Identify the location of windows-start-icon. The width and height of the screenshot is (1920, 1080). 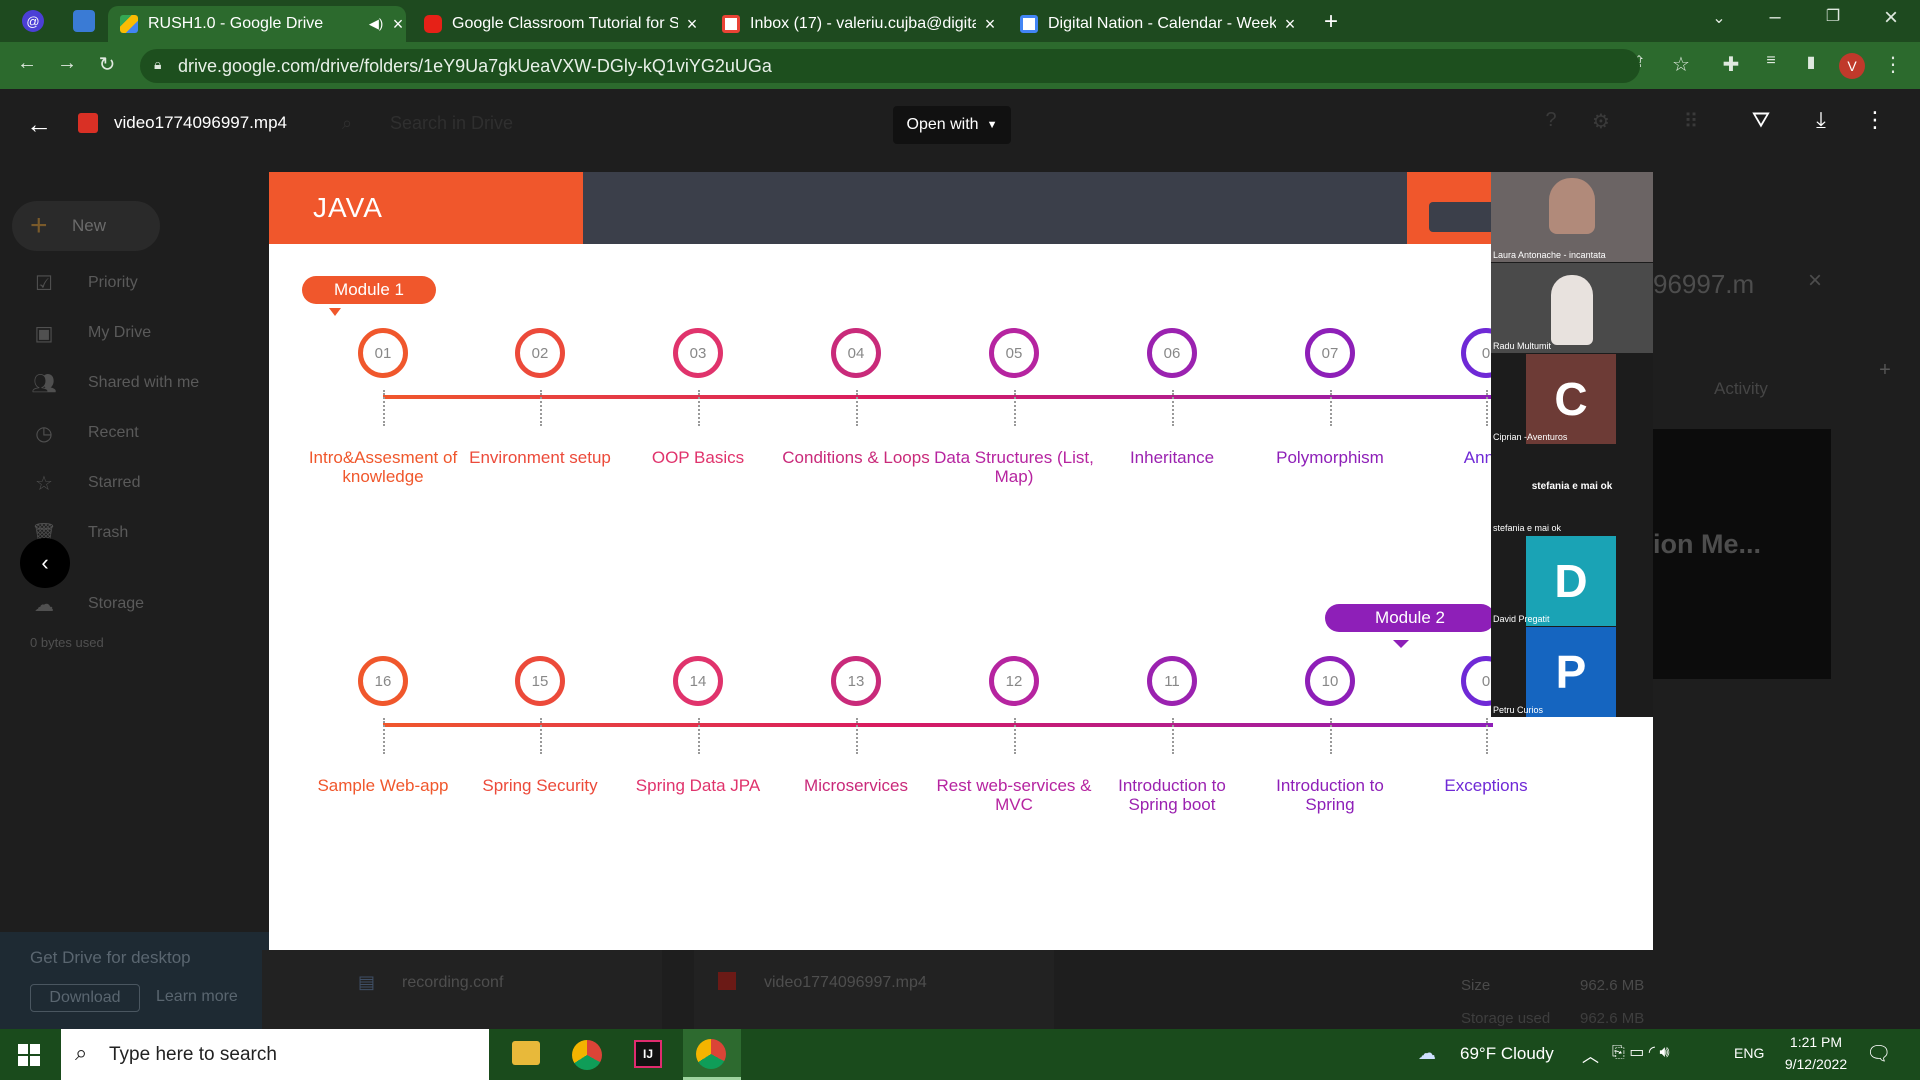
(29, 1055).